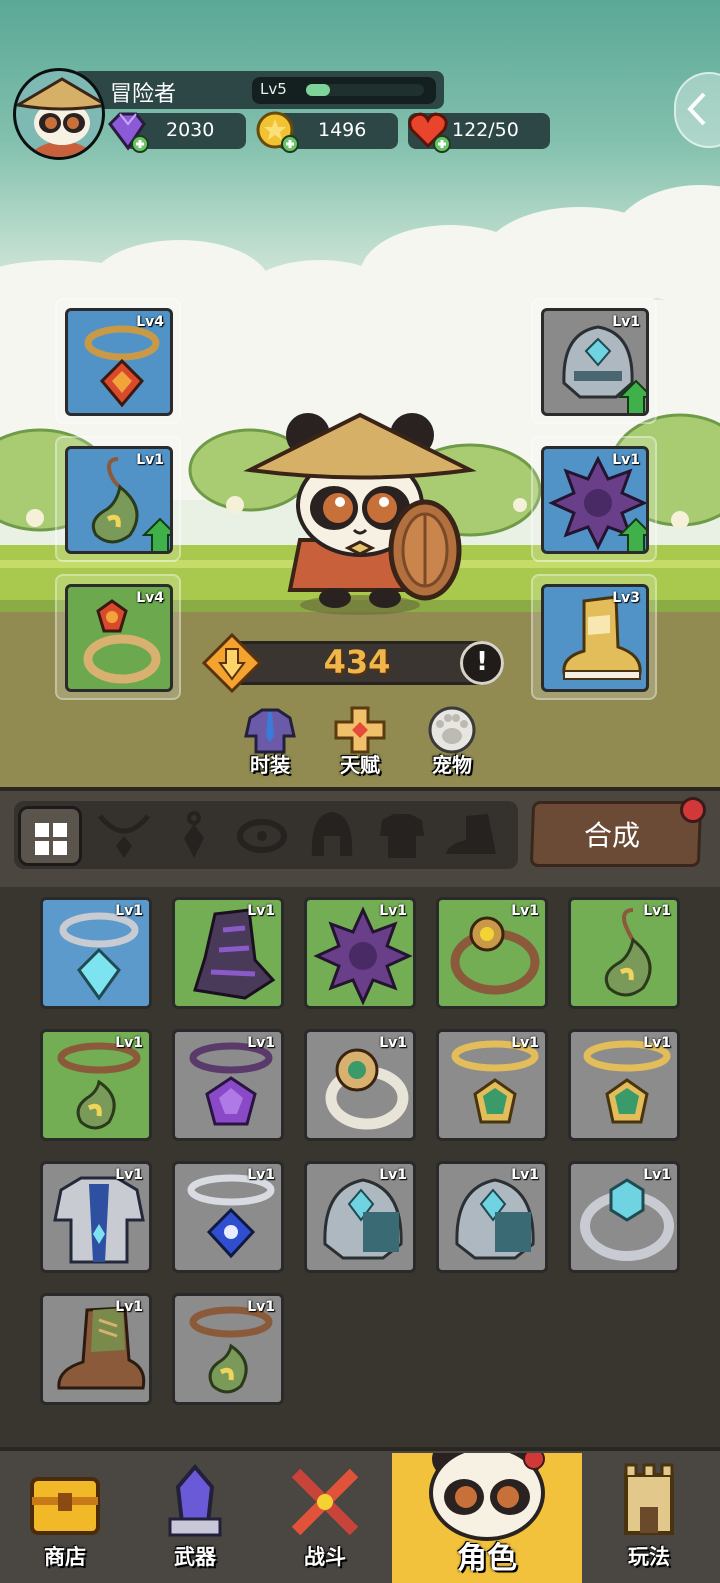 Image resolution: width=720 pixels, height=1583 pixels. Describe the element at coordinates (65, 1518) in the screenshot. I see `nav-shop: 商店` at that location.